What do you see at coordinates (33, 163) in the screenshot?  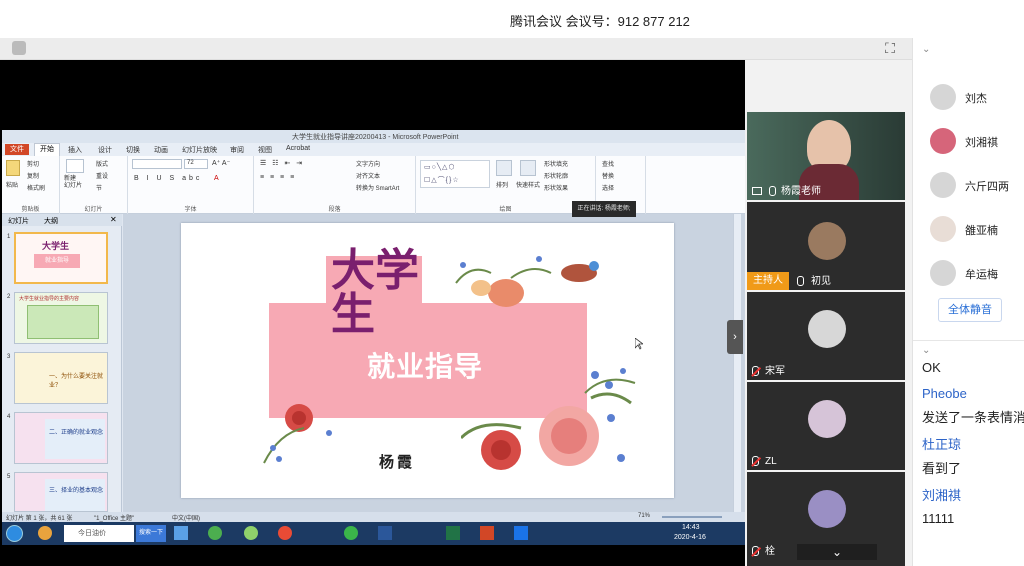 I see `cut-button: 剪切` at bounding box center [33, 163].